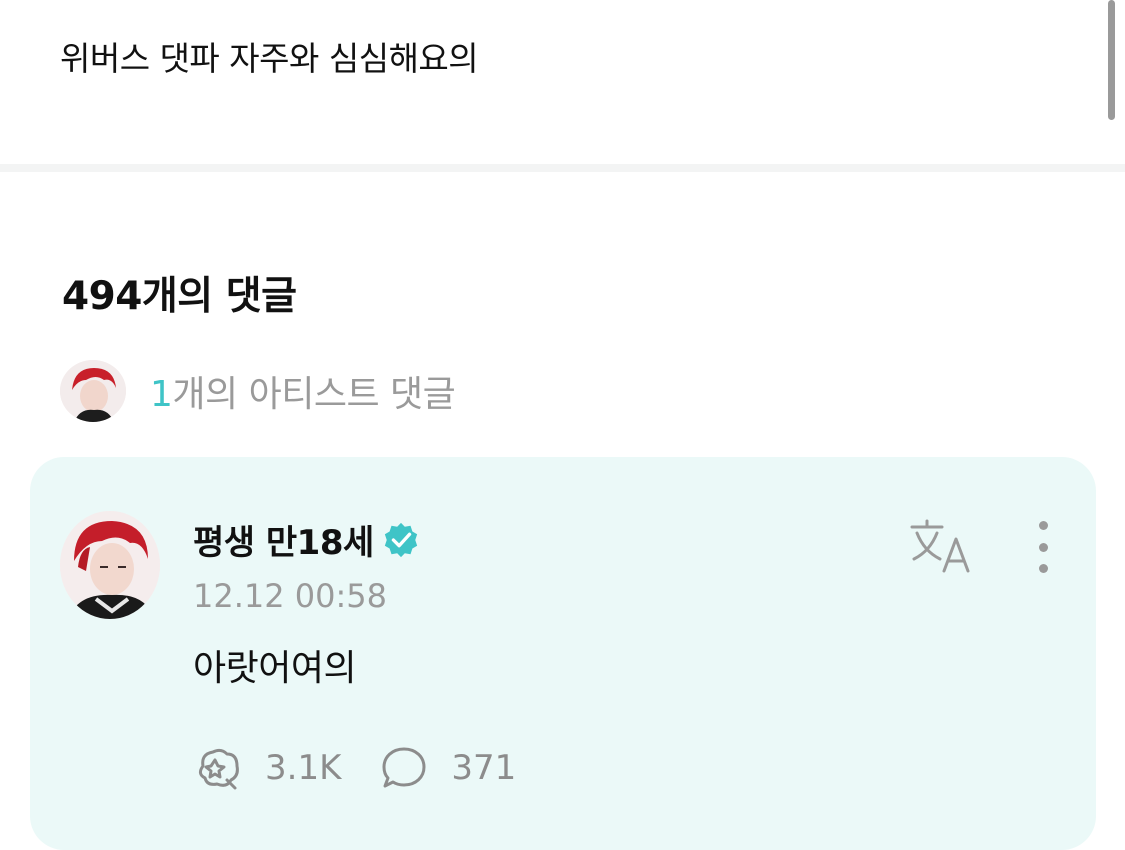 Image resolution: width=1125 pixels, height=850 pixels. I want to click on like-button: 3.1K, so click(267, 768).